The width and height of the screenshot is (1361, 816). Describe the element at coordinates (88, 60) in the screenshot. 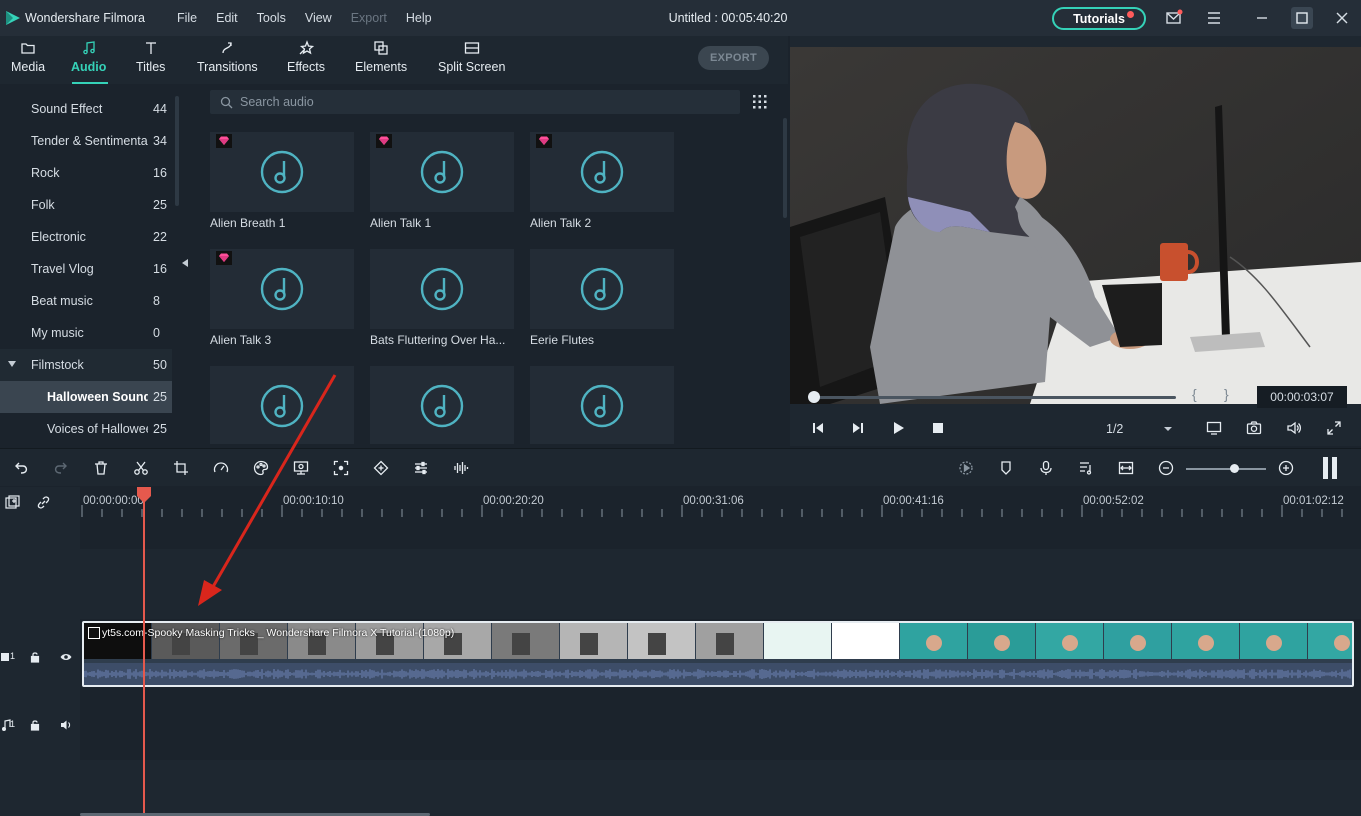

I see `tab-audio: Audio` at that location.